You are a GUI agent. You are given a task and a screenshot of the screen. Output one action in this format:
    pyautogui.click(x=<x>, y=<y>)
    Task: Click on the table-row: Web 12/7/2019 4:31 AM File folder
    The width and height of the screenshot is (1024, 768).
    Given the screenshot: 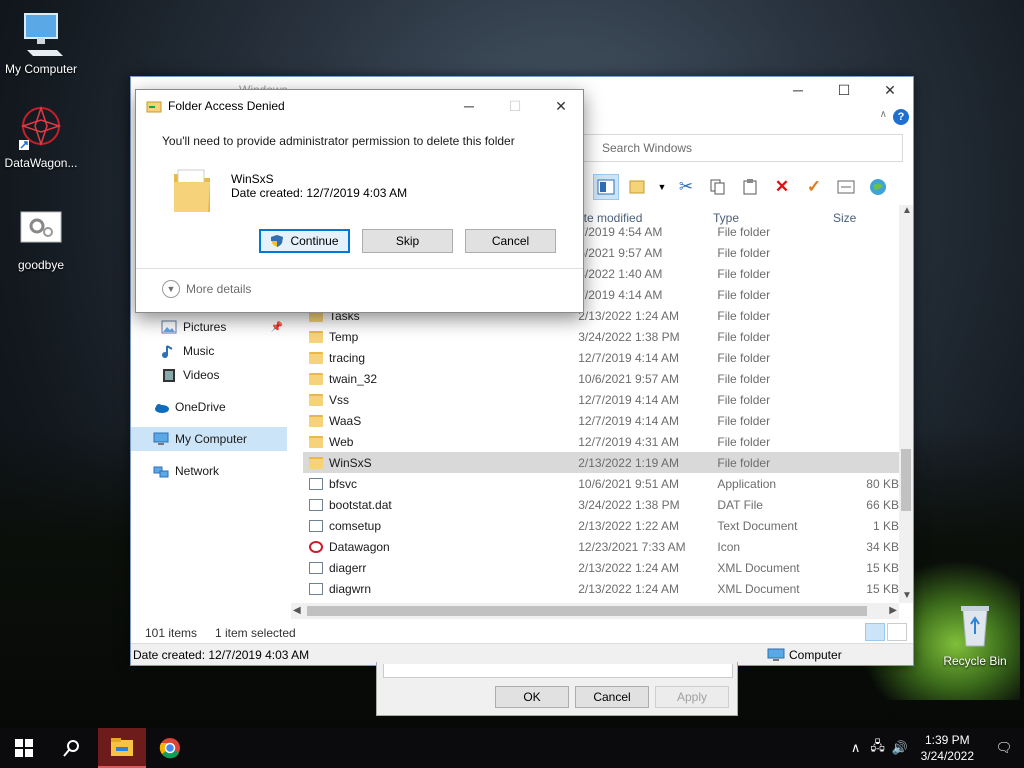 What is the action you would take?
    pyautogui.click(x=601, y=441)
    